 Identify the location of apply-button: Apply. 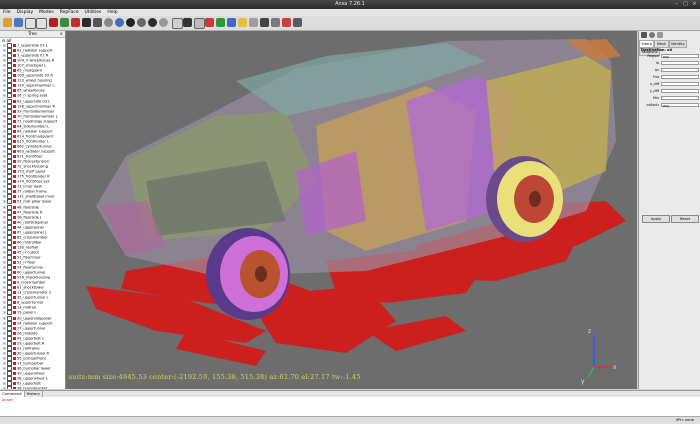
(656, 219).